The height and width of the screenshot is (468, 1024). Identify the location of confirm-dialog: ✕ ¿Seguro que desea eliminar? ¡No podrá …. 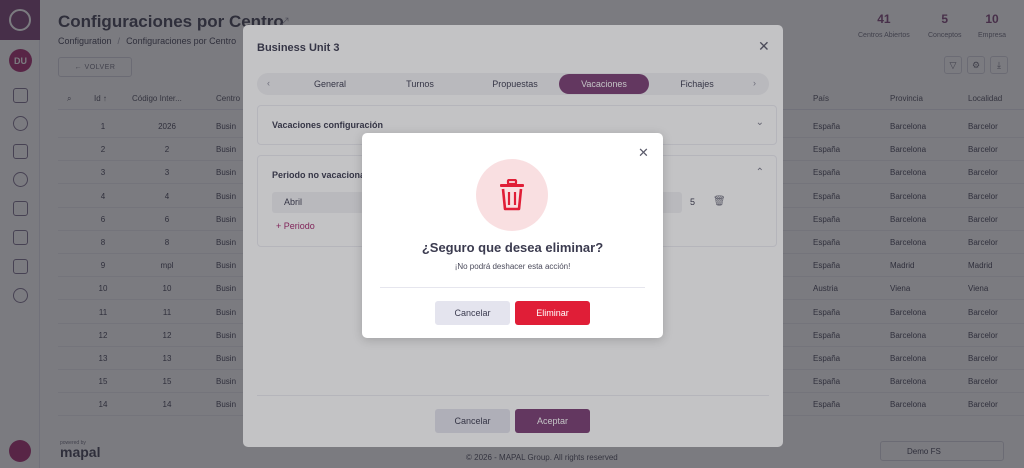
(512, 235).